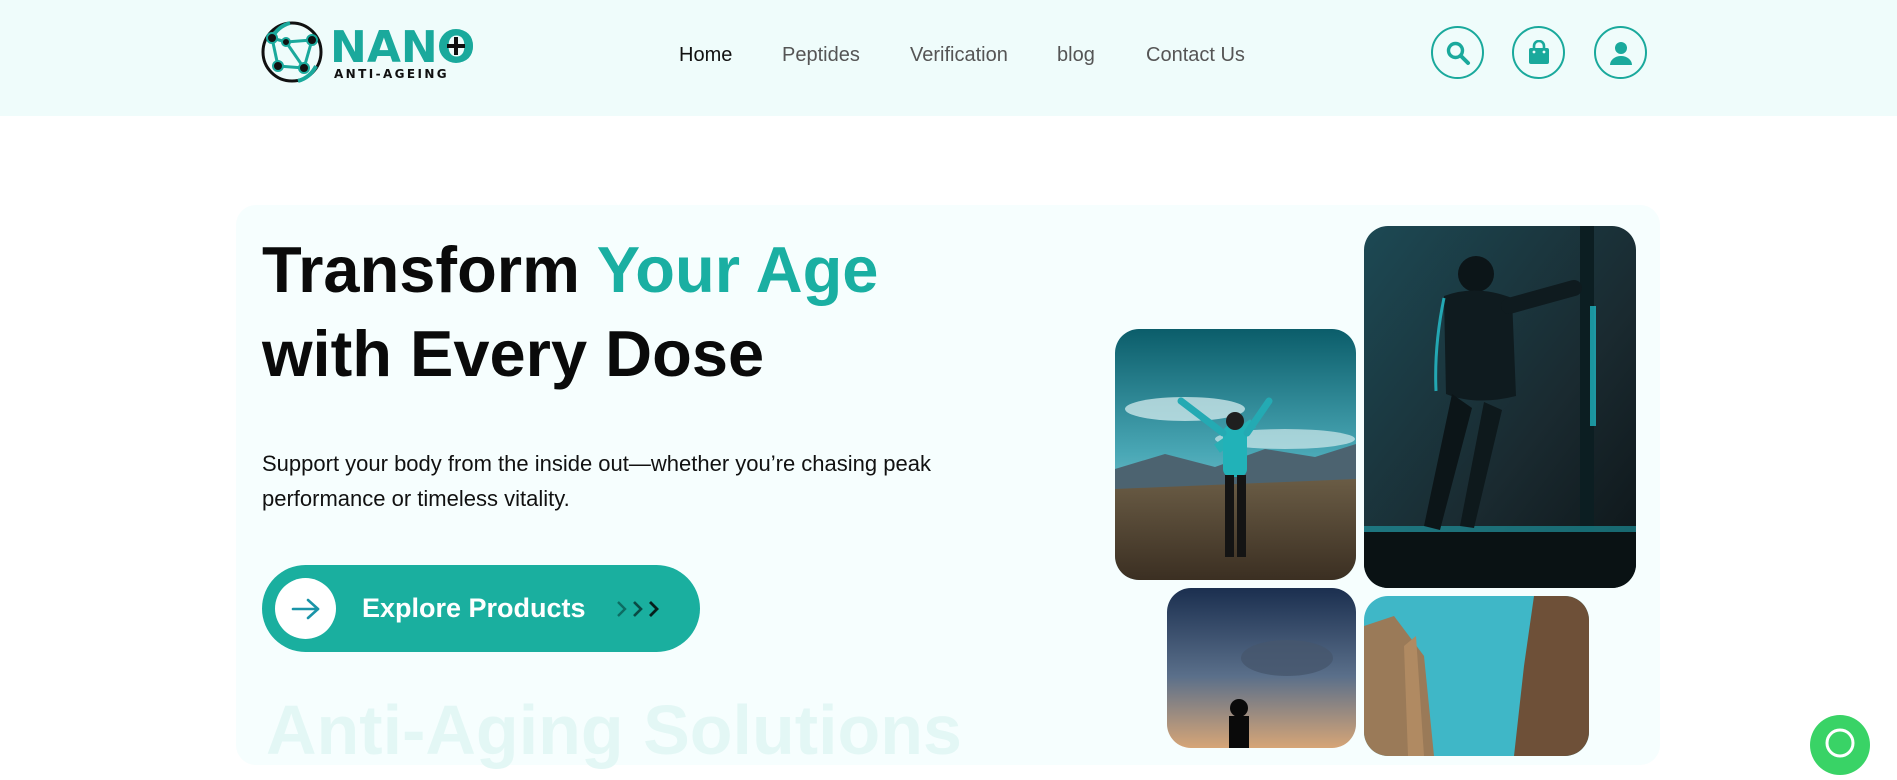  What do you see at coordinates (737, 269) in the screenshot?
I see `hero-title-accent: Your Age` at bounding box center [737, 269].